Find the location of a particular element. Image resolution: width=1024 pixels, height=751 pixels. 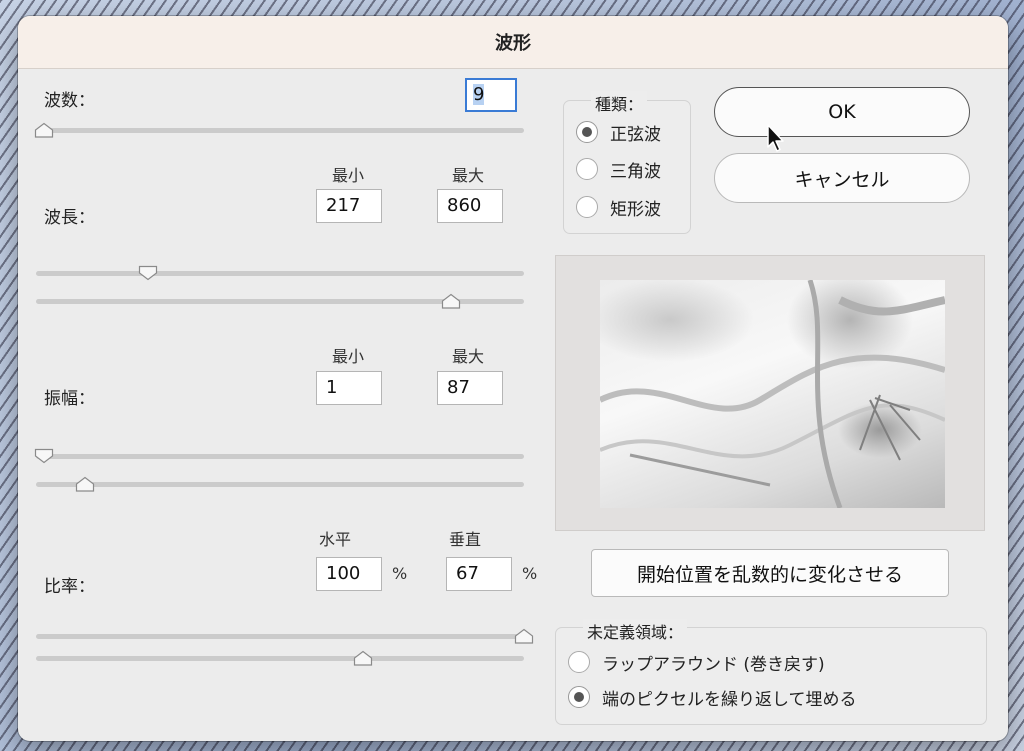

wavelength-min-label: 最小 is located at coordinates (348, 175).